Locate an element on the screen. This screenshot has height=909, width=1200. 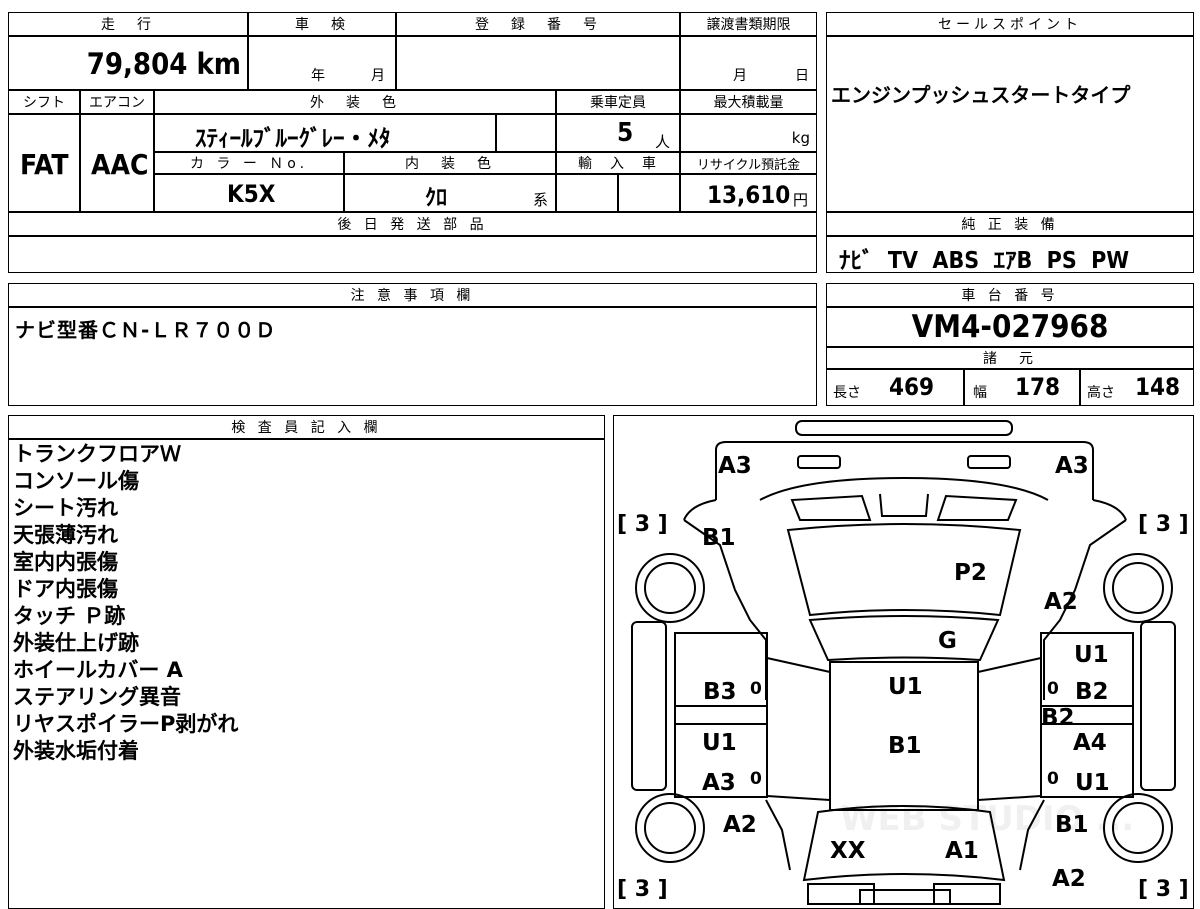
inspection-cell: 年 月 is located at coordinates (322, 63).